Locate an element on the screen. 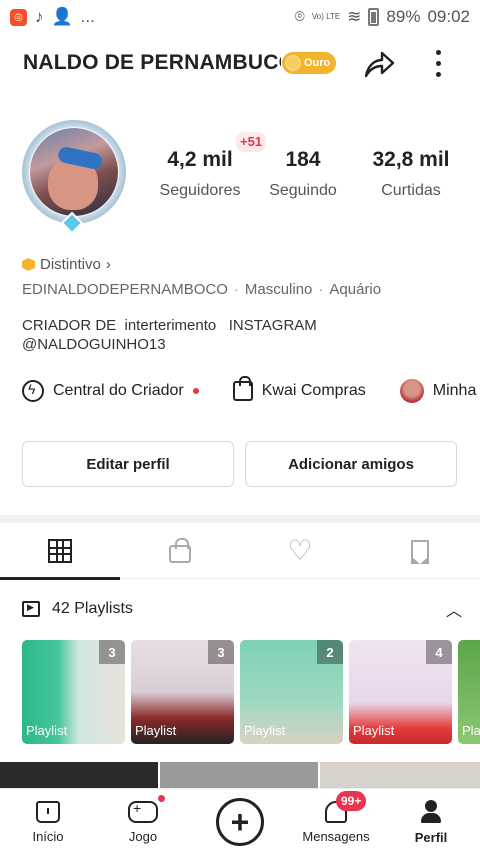  edit-profile-button: Editar perfil is located at coordinates (128, 464).